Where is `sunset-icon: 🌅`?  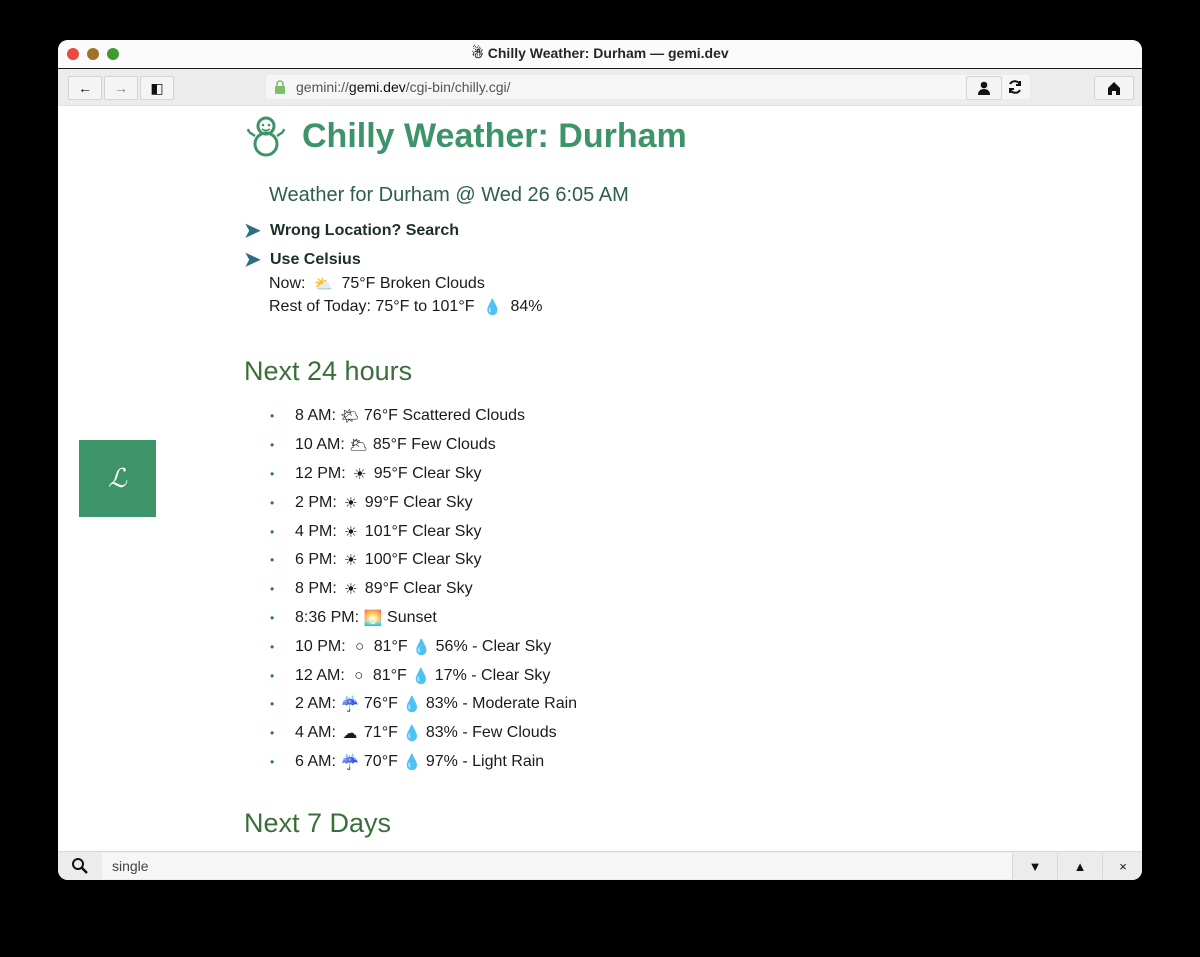 sunset-icon: 🌅 is located at coordinates (373, 618).